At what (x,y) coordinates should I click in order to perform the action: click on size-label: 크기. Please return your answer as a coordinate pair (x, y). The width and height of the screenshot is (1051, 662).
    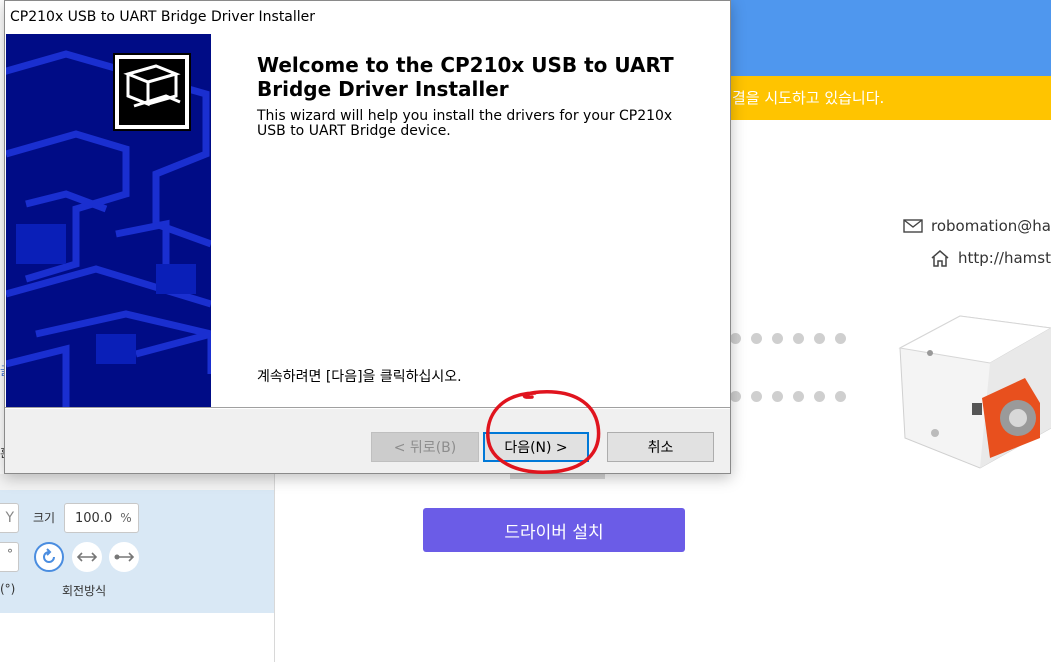
    Looking at the image, I should click on (44, 518).